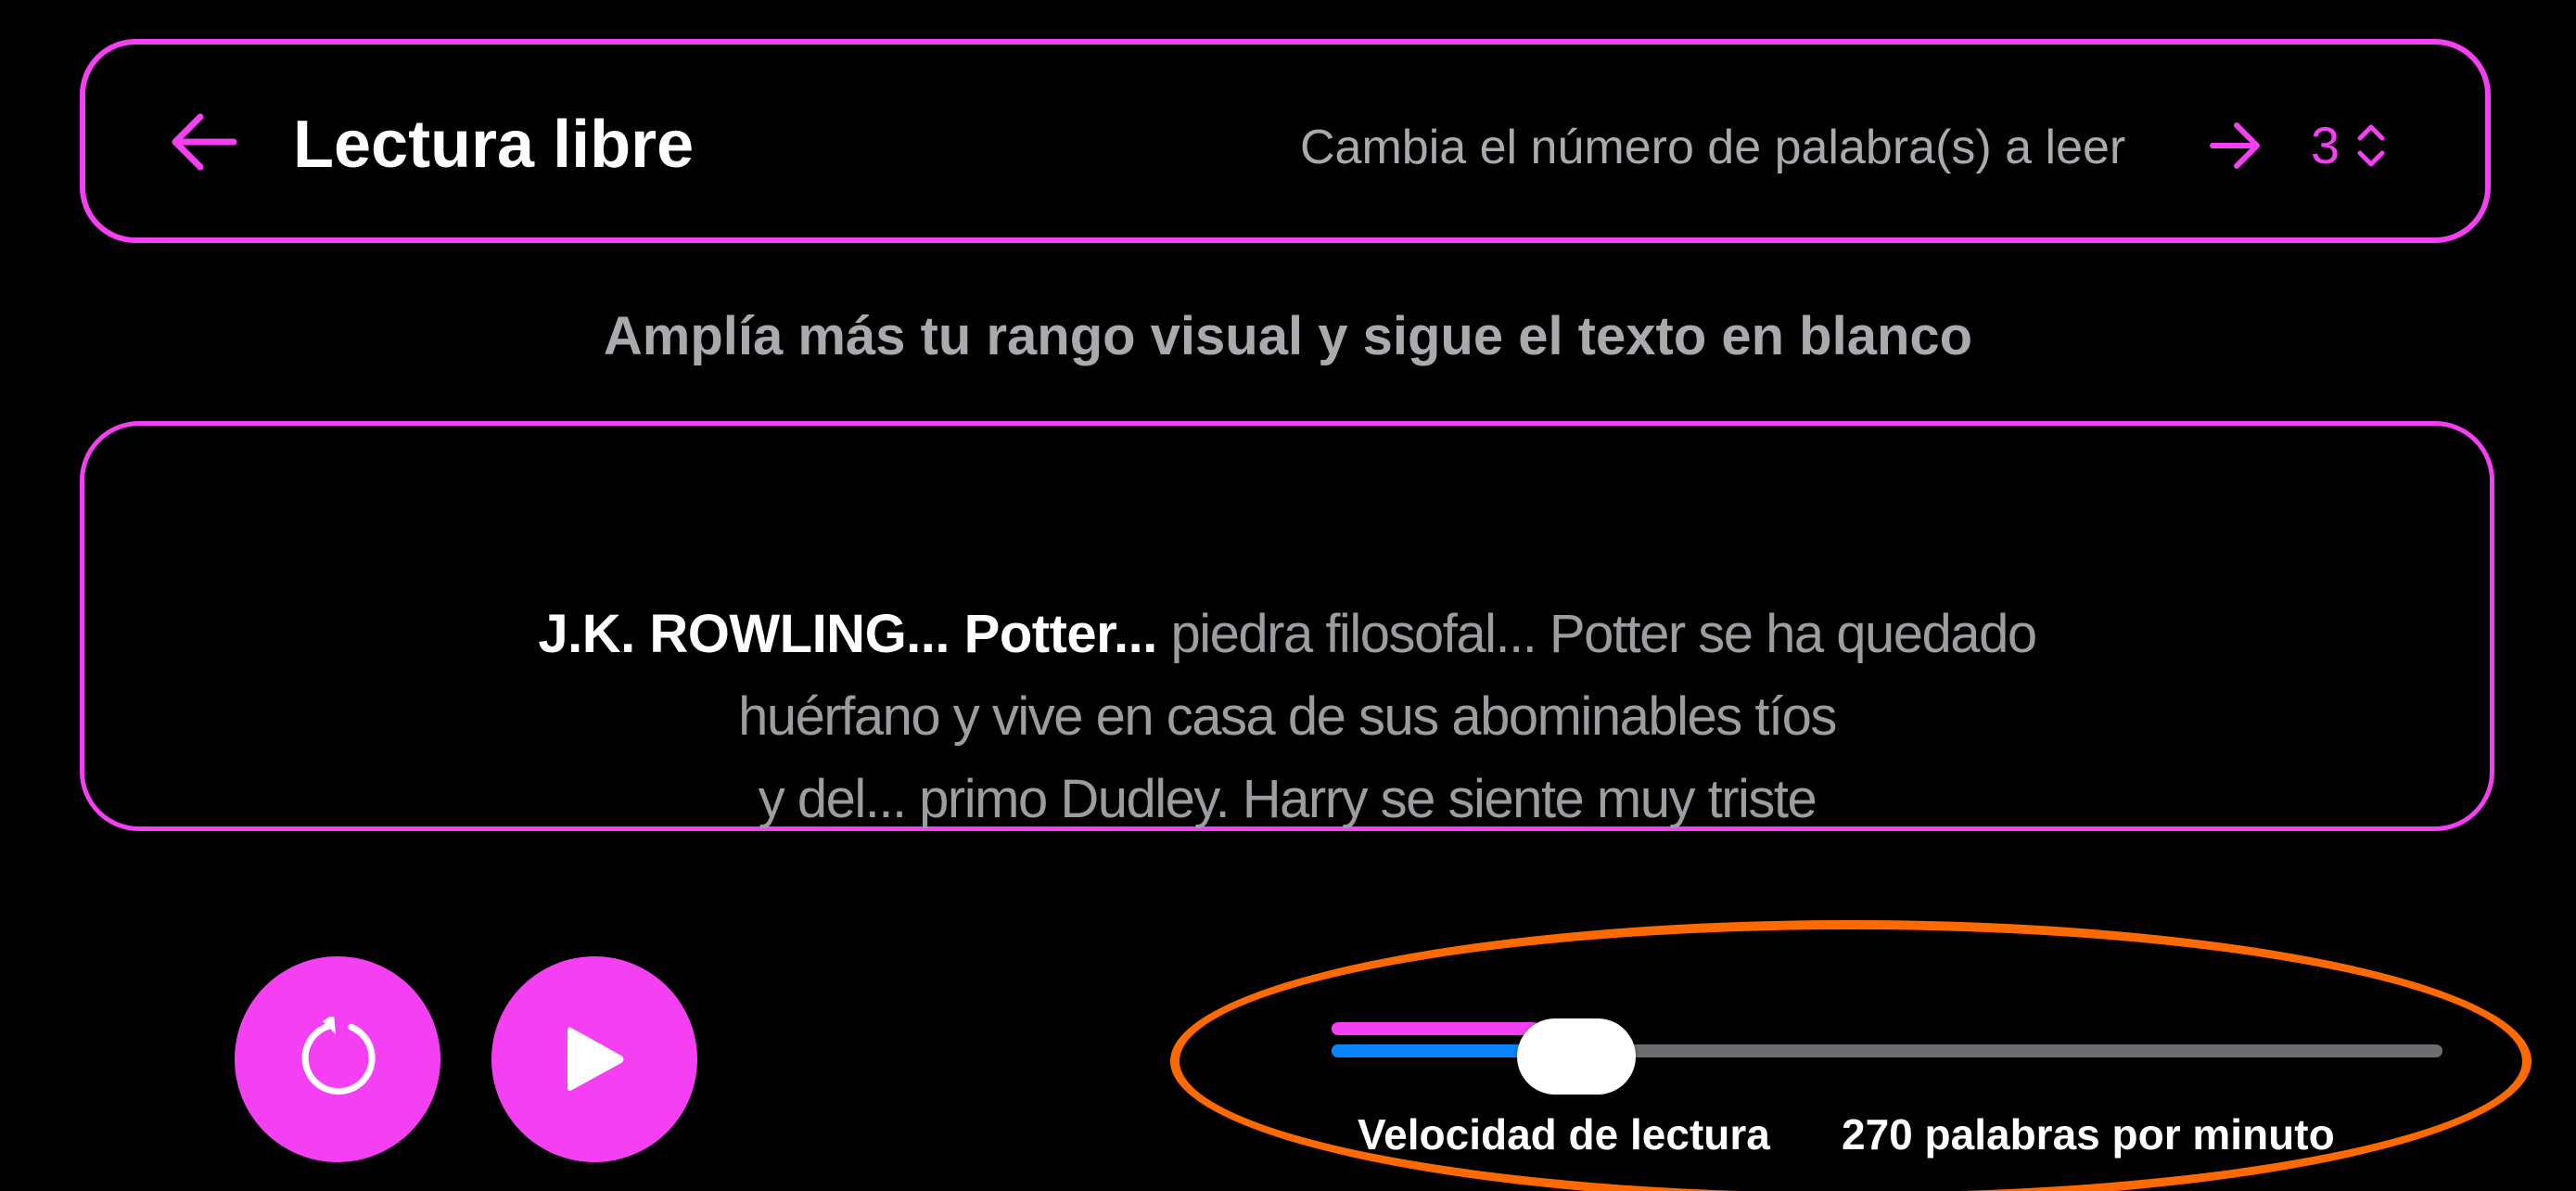  Describe the element at coordinates (494, 145) in the screenshot. I see `page-title: Lectura libre` at that location.